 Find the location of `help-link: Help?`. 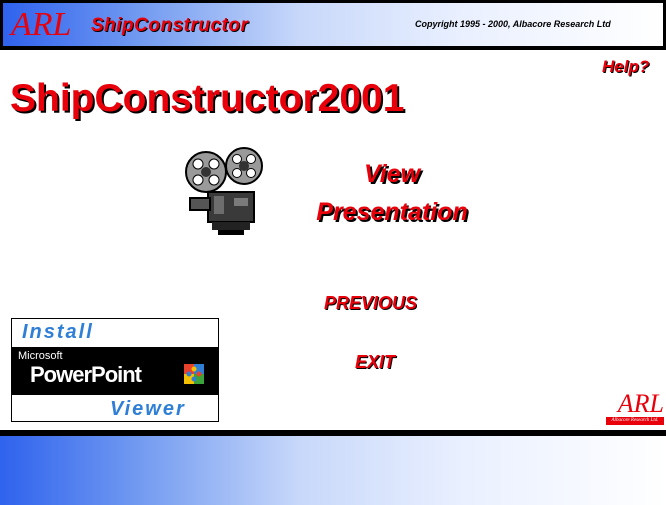

help-link: Help? is located at coordinates (625, 67).